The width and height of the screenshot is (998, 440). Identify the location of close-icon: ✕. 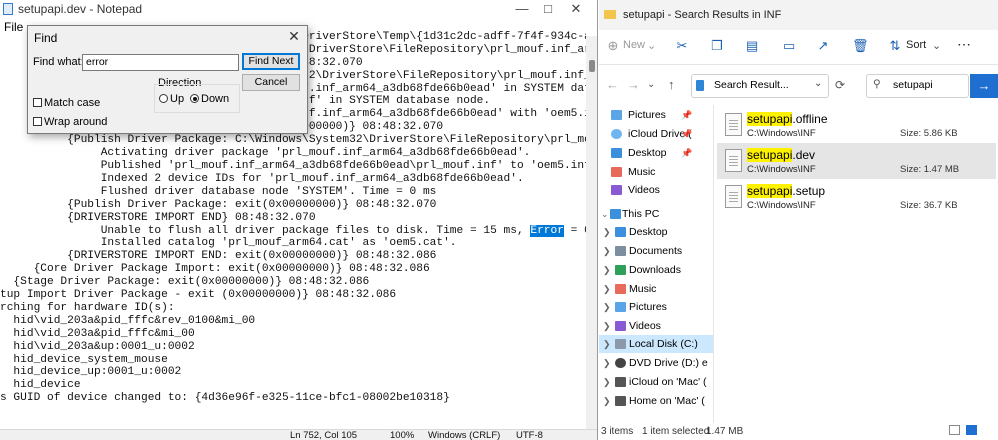
(576, 9).